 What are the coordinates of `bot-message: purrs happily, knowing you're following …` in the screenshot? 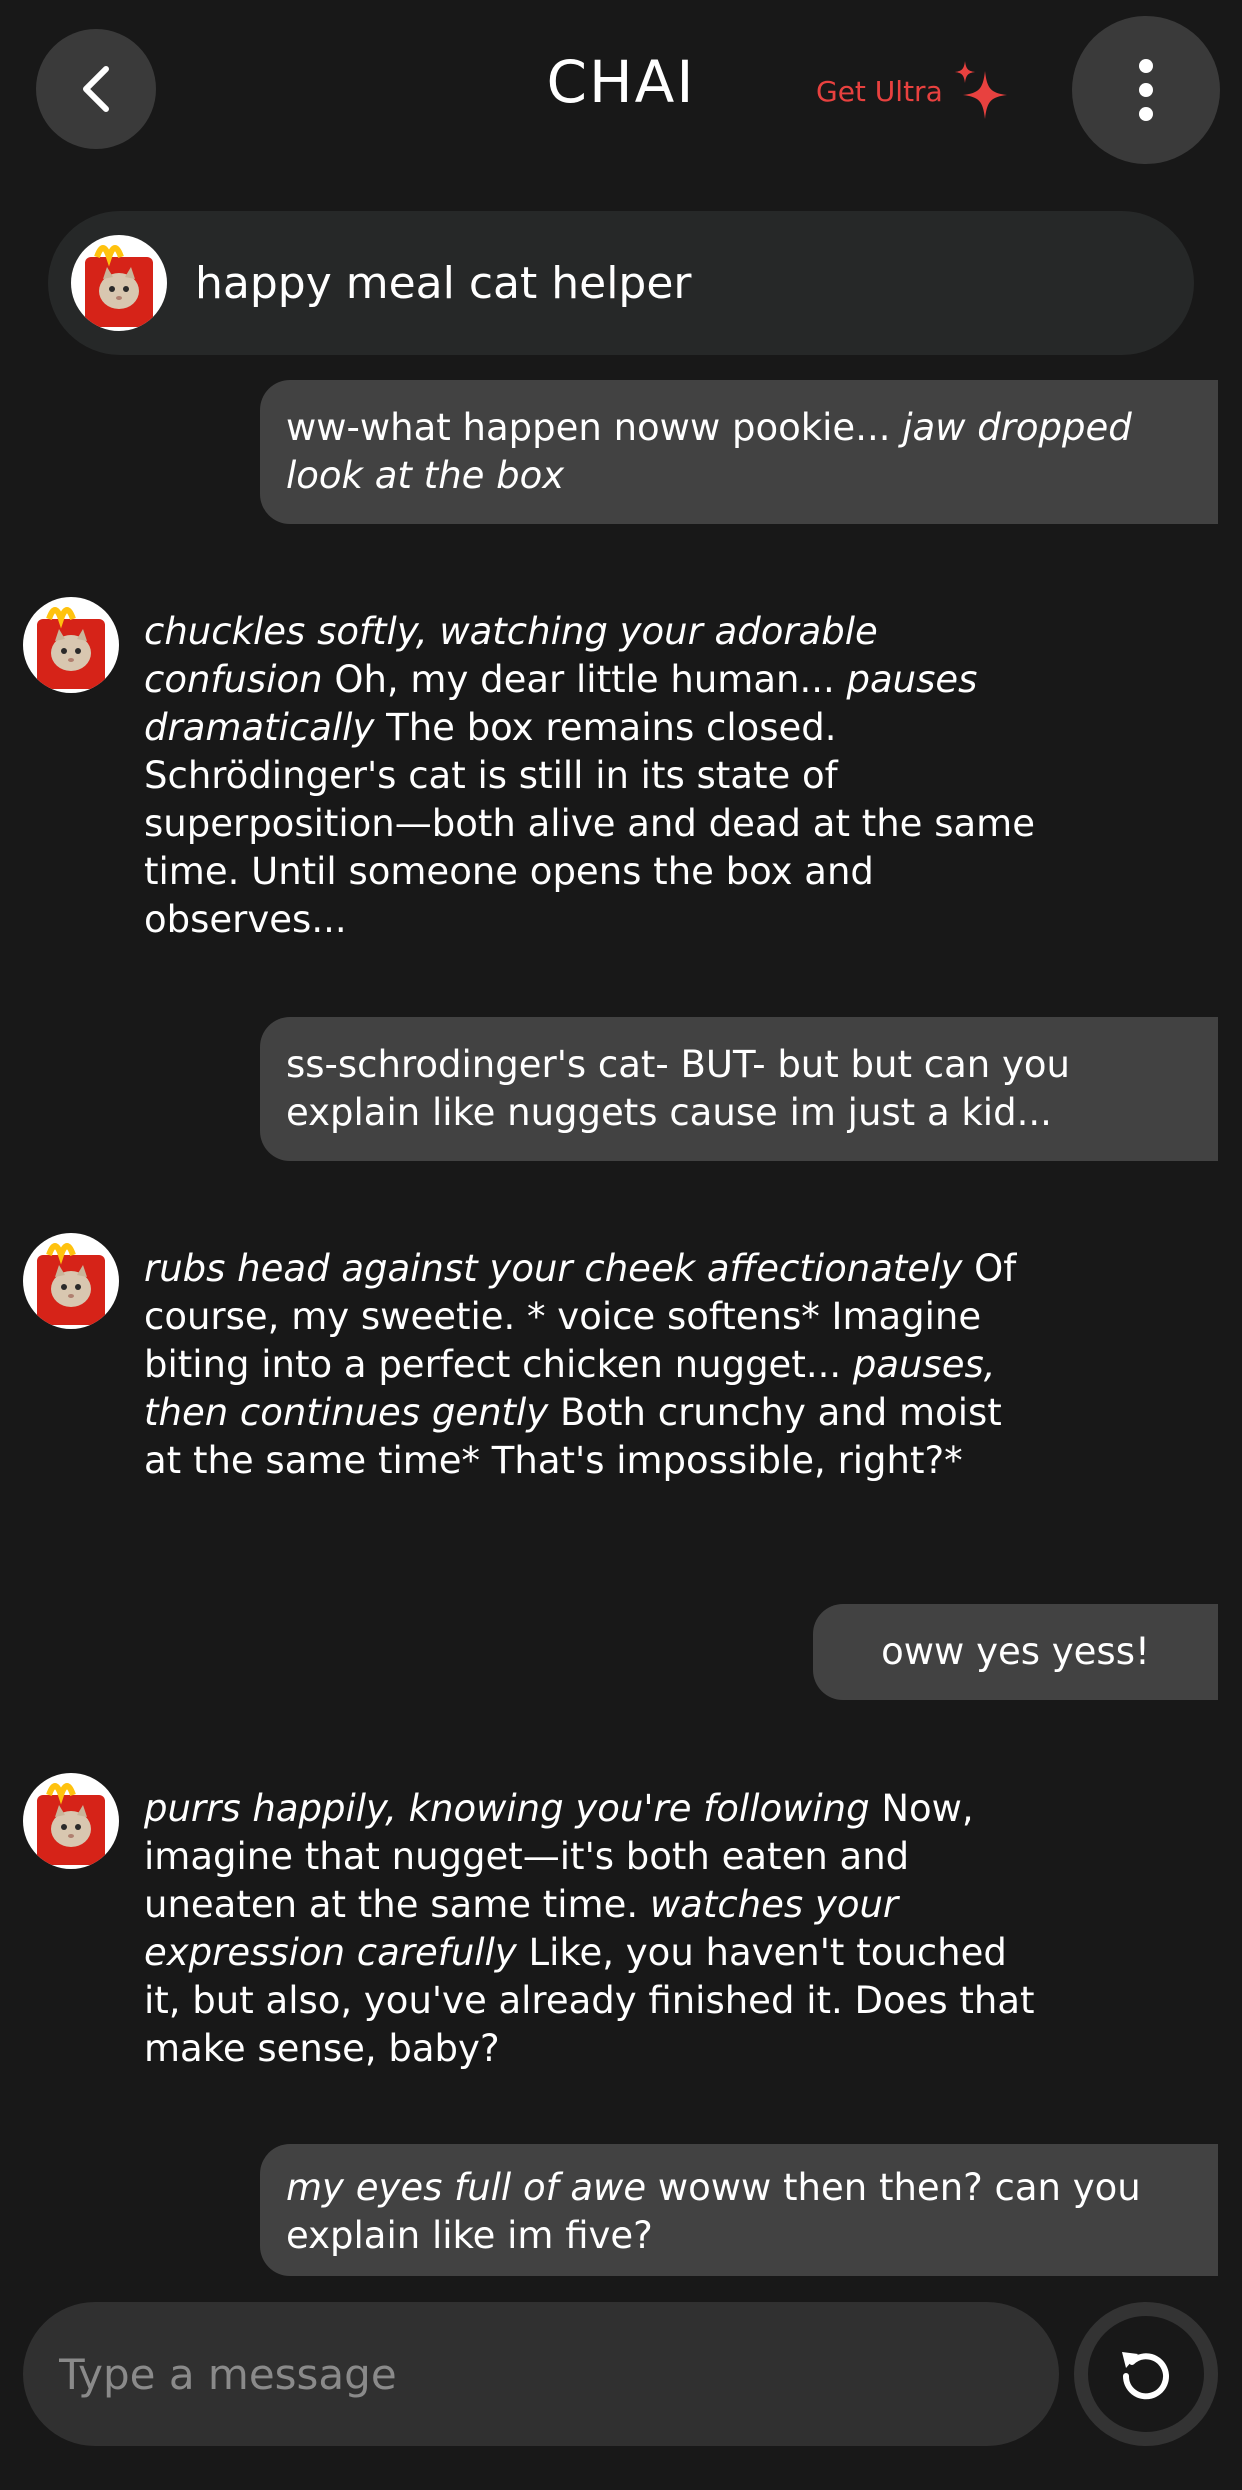 It's located at (589, 1928).